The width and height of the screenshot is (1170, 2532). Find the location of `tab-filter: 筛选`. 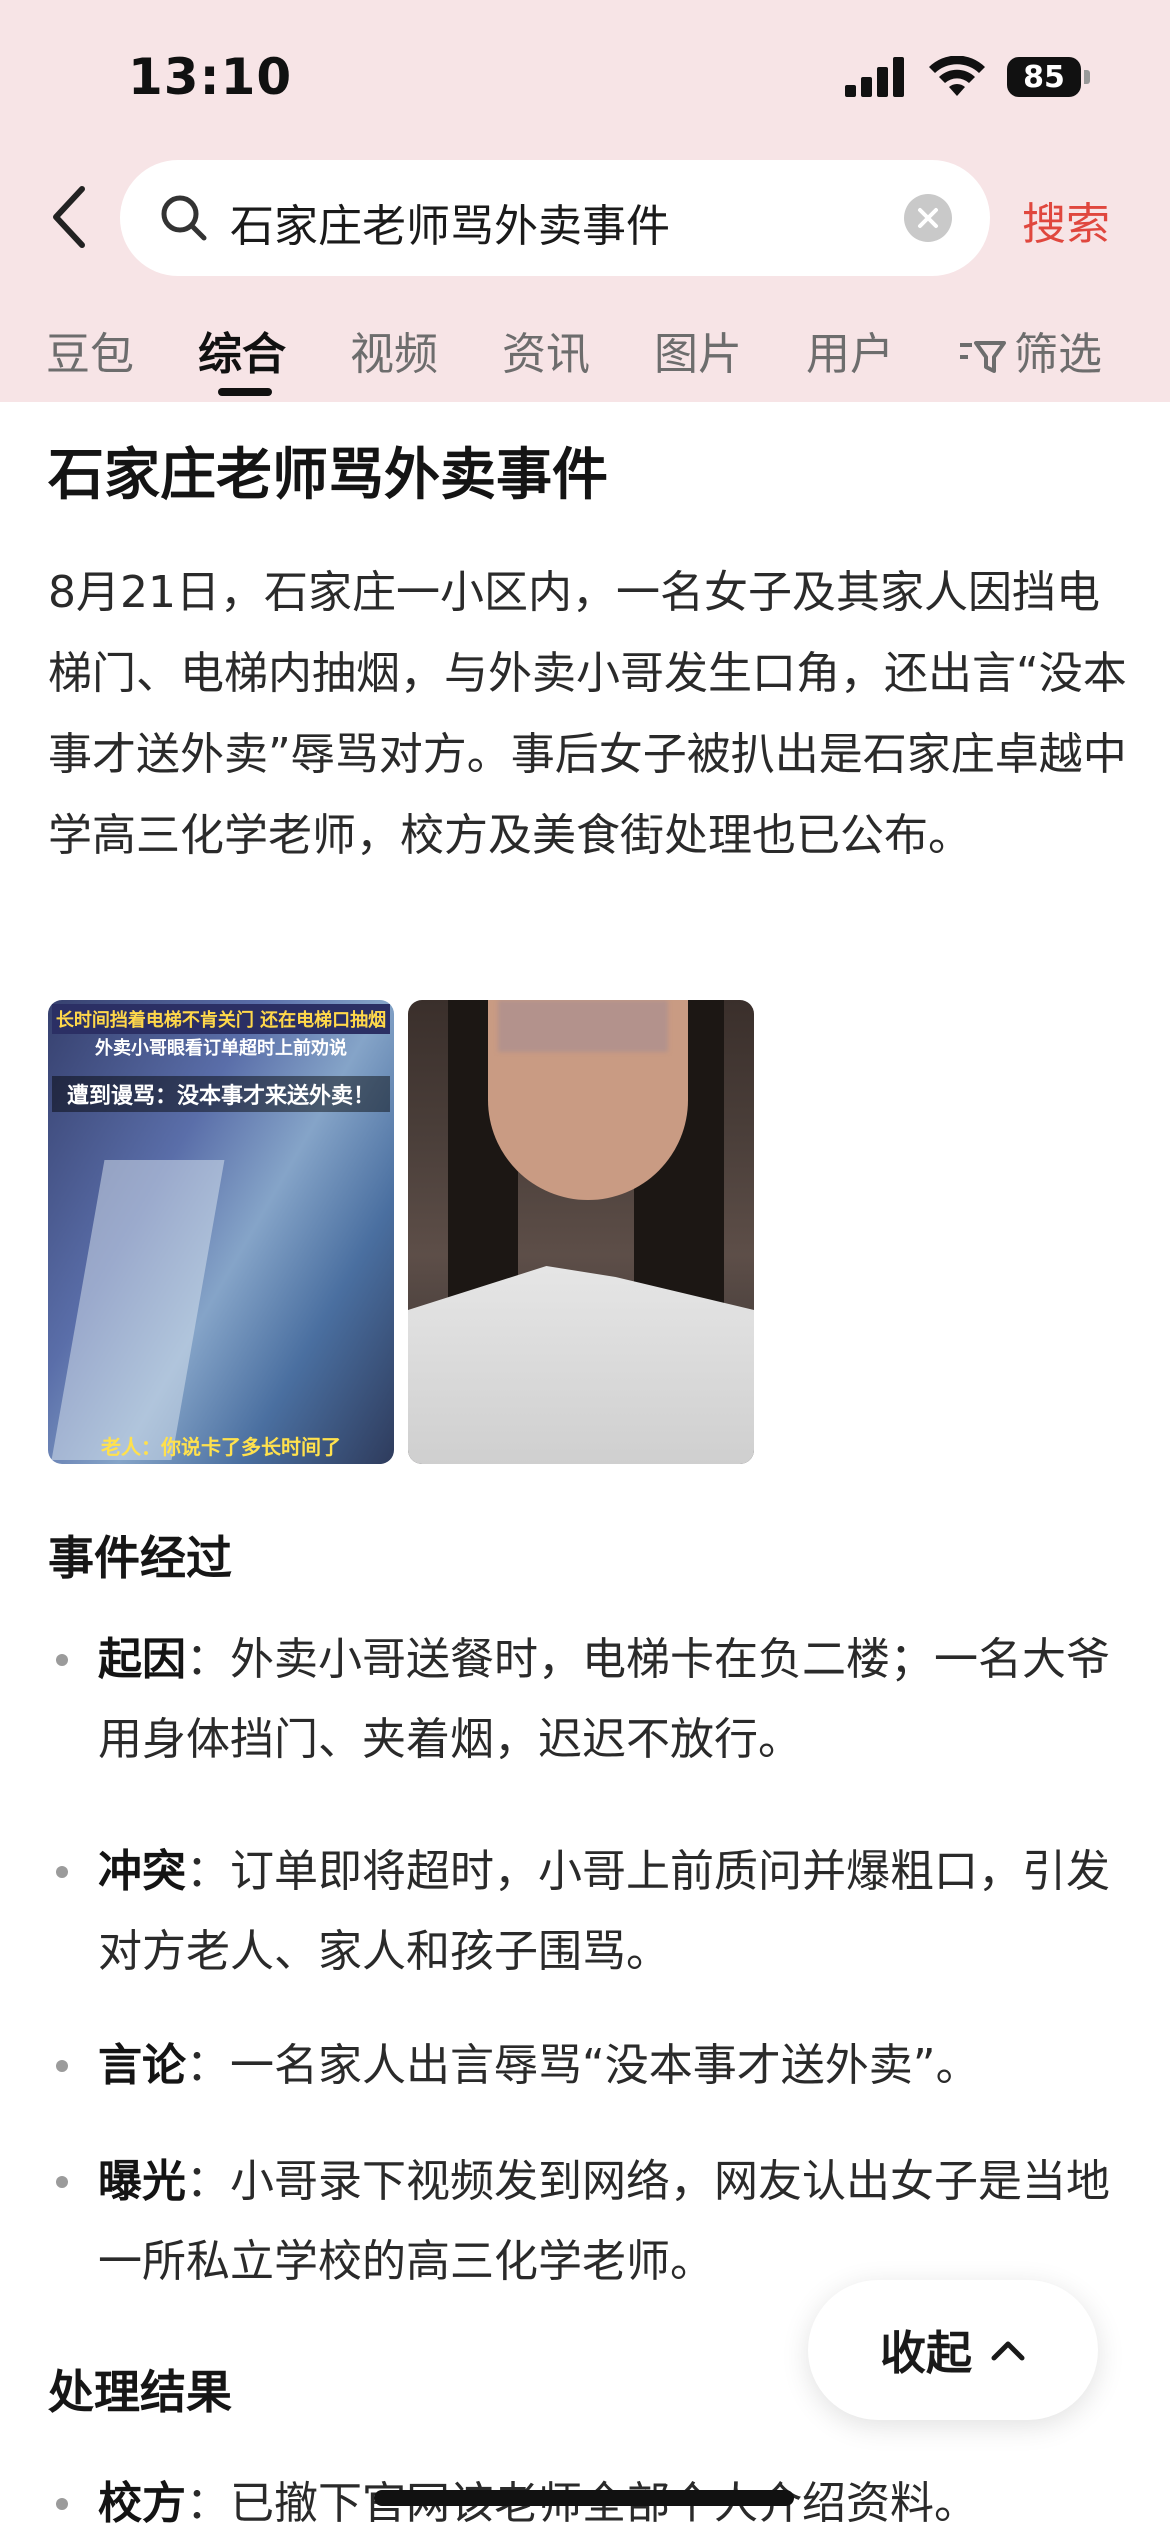

tab-filter: 筛选 is located at coordinates (1030, 350).